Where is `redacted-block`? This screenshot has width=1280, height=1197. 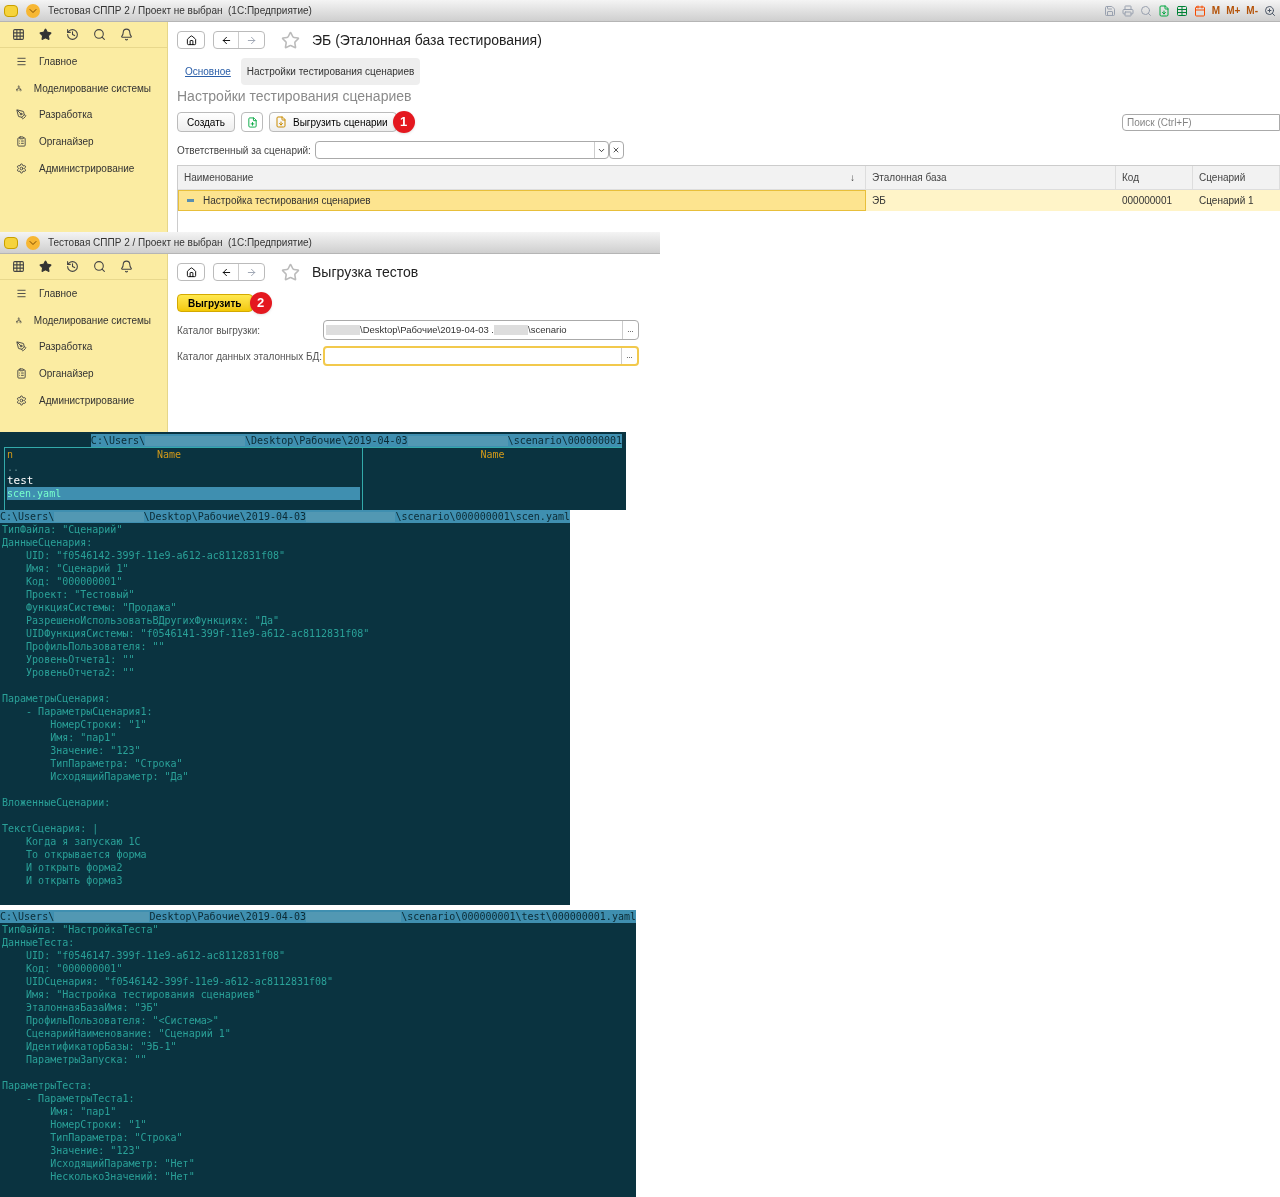
redacted-block is located at coordinates (511, 330).